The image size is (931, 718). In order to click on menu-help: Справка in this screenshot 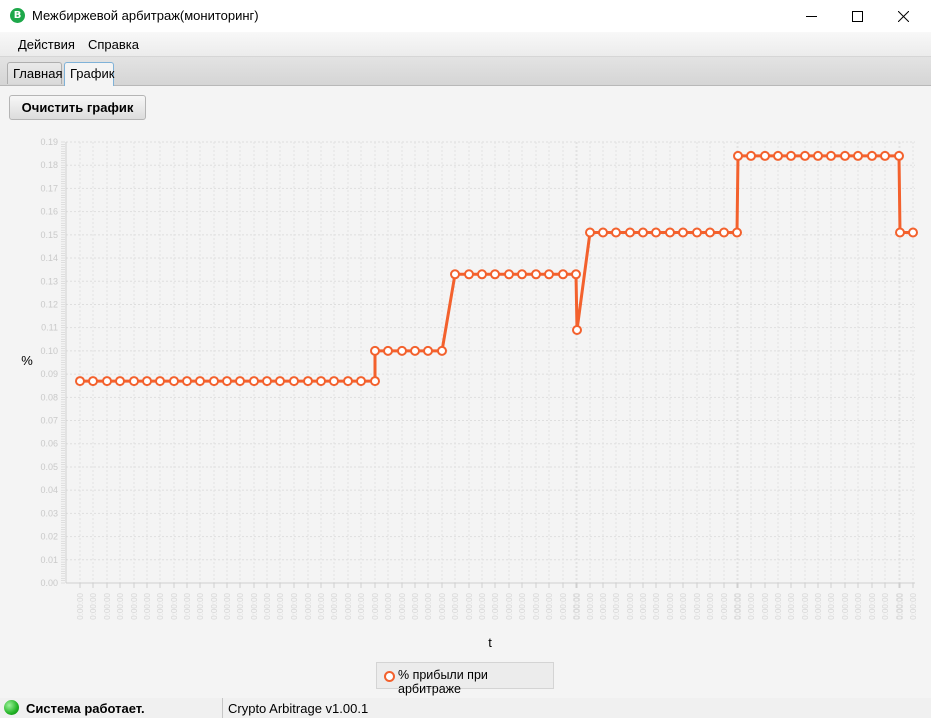, I will do `click(113, 44)`.